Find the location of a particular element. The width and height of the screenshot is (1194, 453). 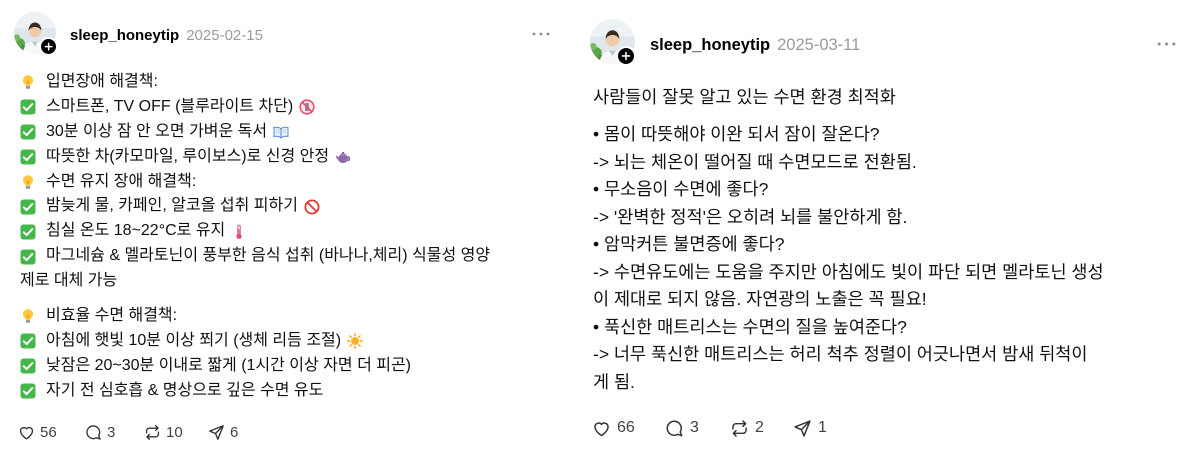

line-text: 스마트폰, TV OFF (블루라이트 차단) is located at coordinates (170, 106).